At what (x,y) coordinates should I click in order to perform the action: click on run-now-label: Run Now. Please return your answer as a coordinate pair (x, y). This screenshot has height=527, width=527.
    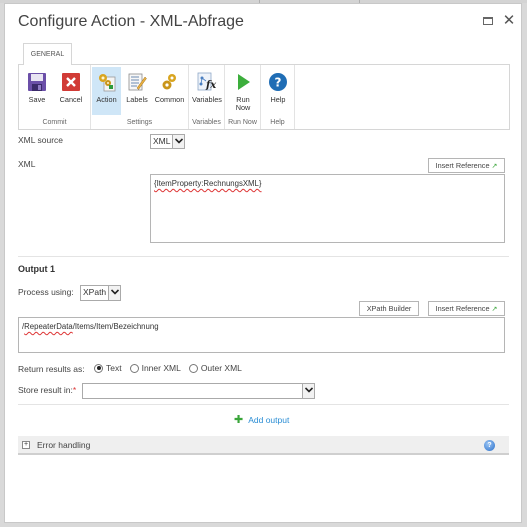
    Looking at the image, I should click on (243, 103).